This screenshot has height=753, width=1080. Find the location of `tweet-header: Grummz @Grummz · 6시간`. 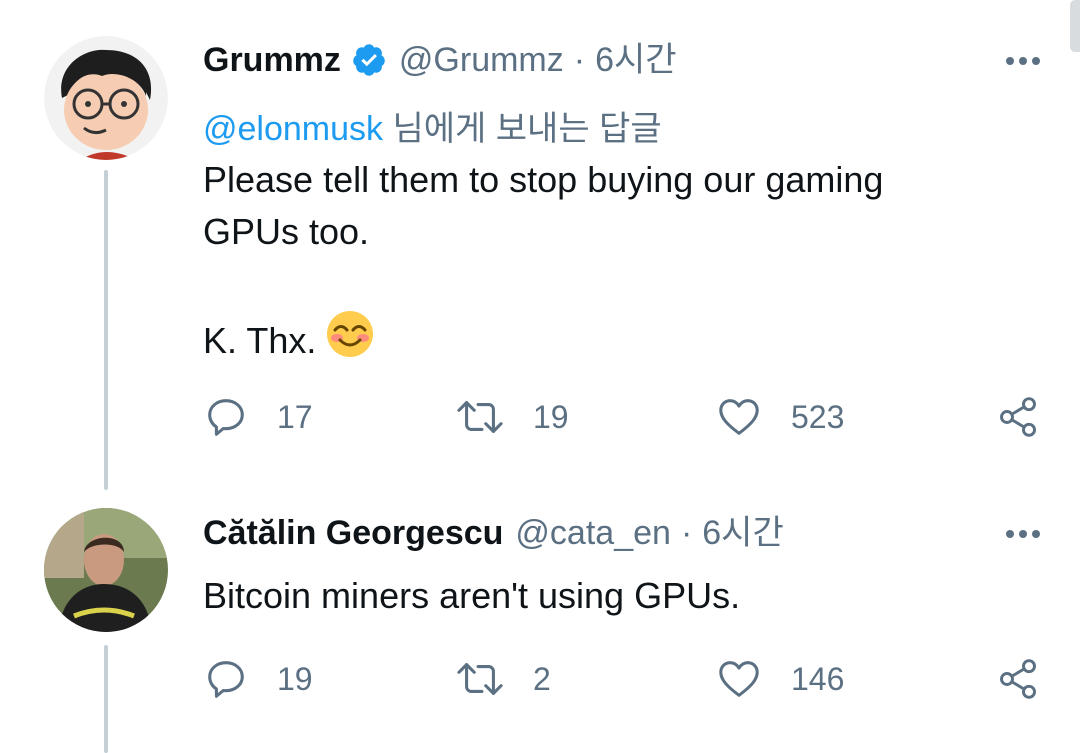

tweet-header: Grummz @Grummz · 6시간 is located at coordinates (440, 60).